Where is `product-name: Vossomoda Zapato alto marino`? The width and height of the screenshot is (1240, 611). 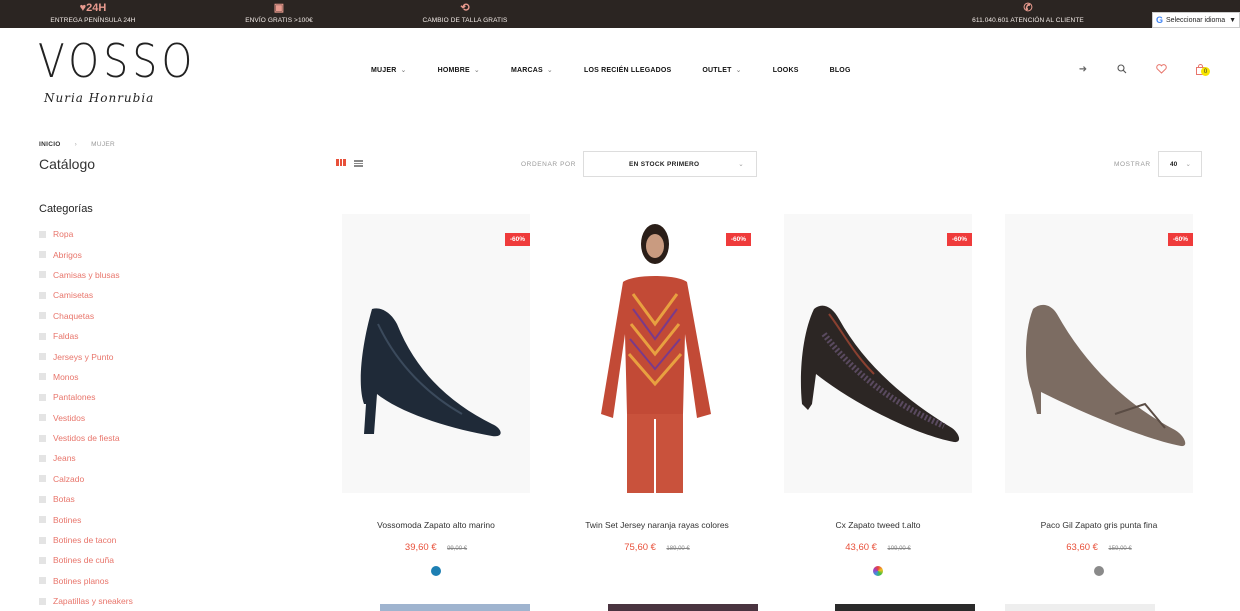 product-name: Vossomoda Zapato alto marino is located at coordinates (436, 525).